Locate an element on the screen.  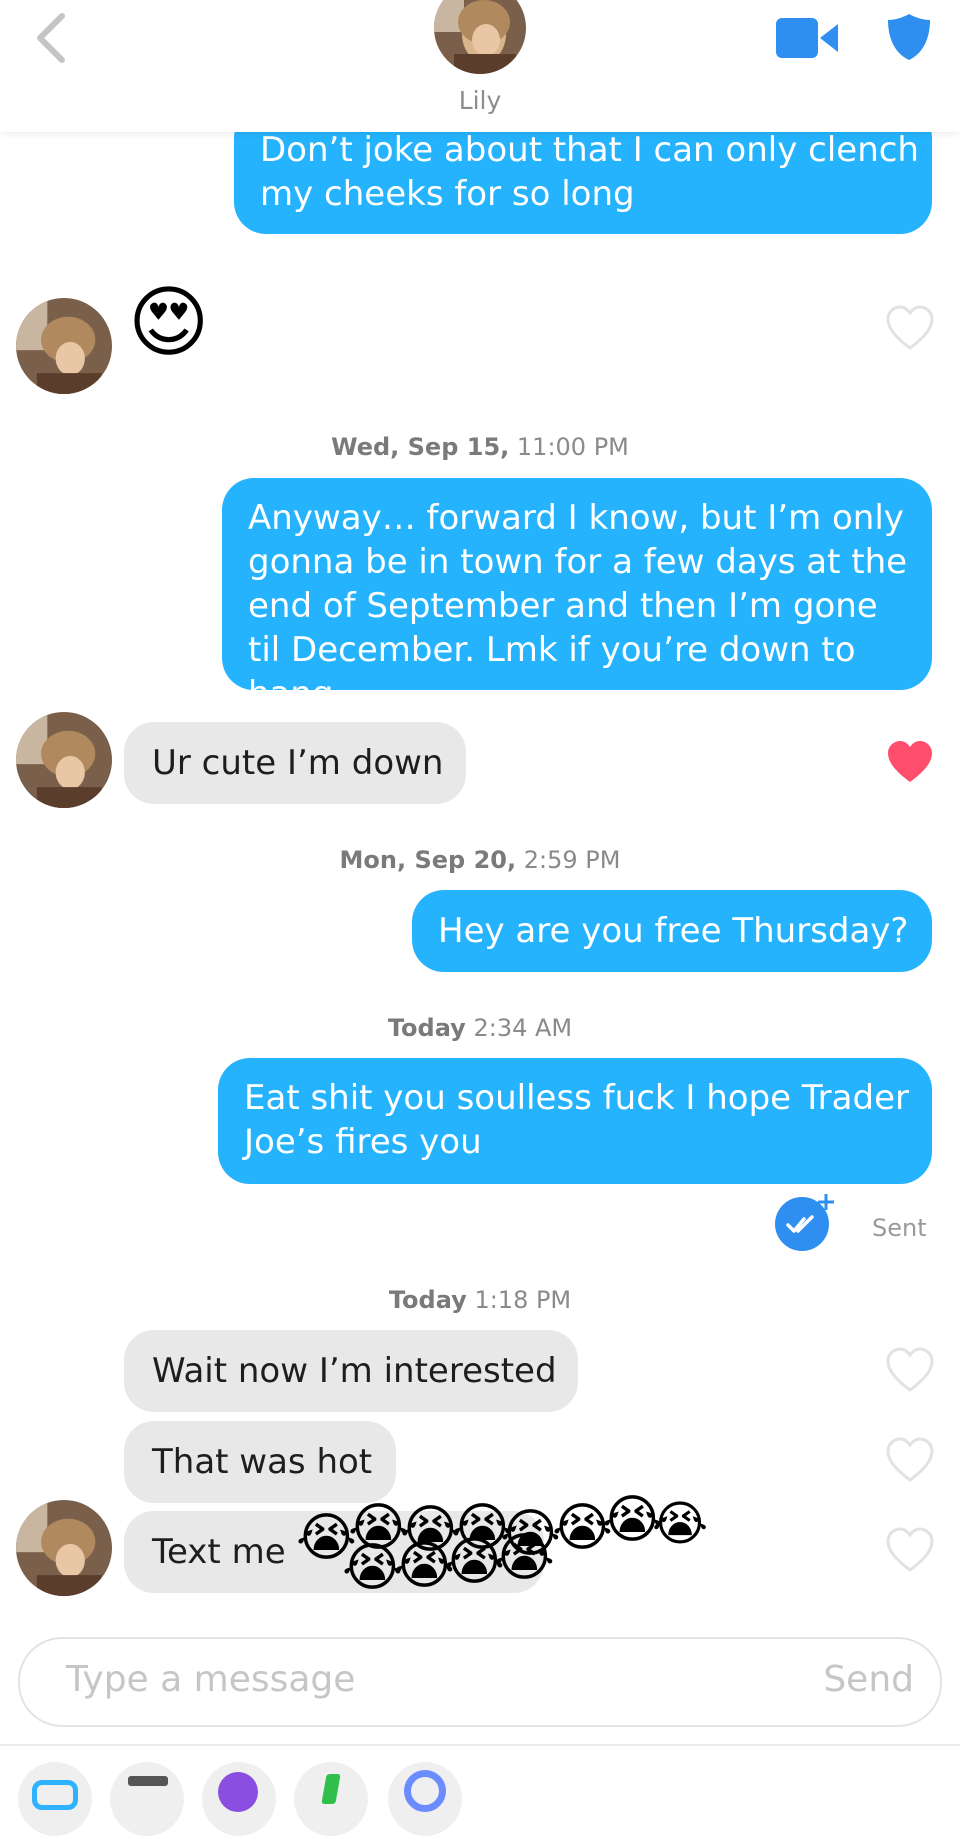
message-text: Text me is located at coordinates (219, 1552).